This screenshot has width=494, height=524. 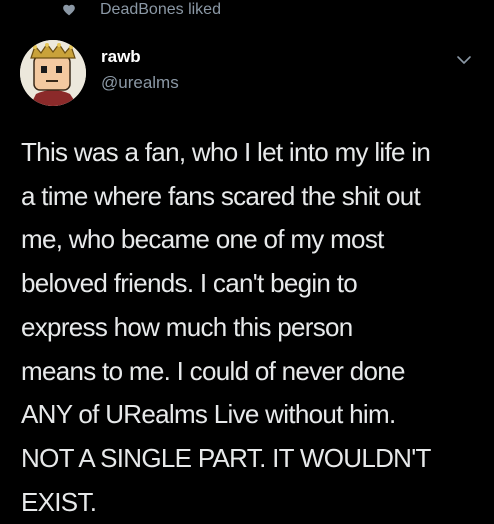 I want to click on tweet-line: NOT A SINGLE PART. IT WOULDN'T, so click(x=226, y=457).